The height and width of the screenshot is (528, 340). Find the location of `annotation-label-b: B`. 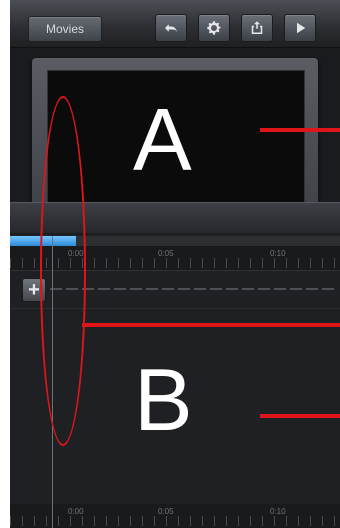

annotation-label-b: B is located at coordinates (163, 399).